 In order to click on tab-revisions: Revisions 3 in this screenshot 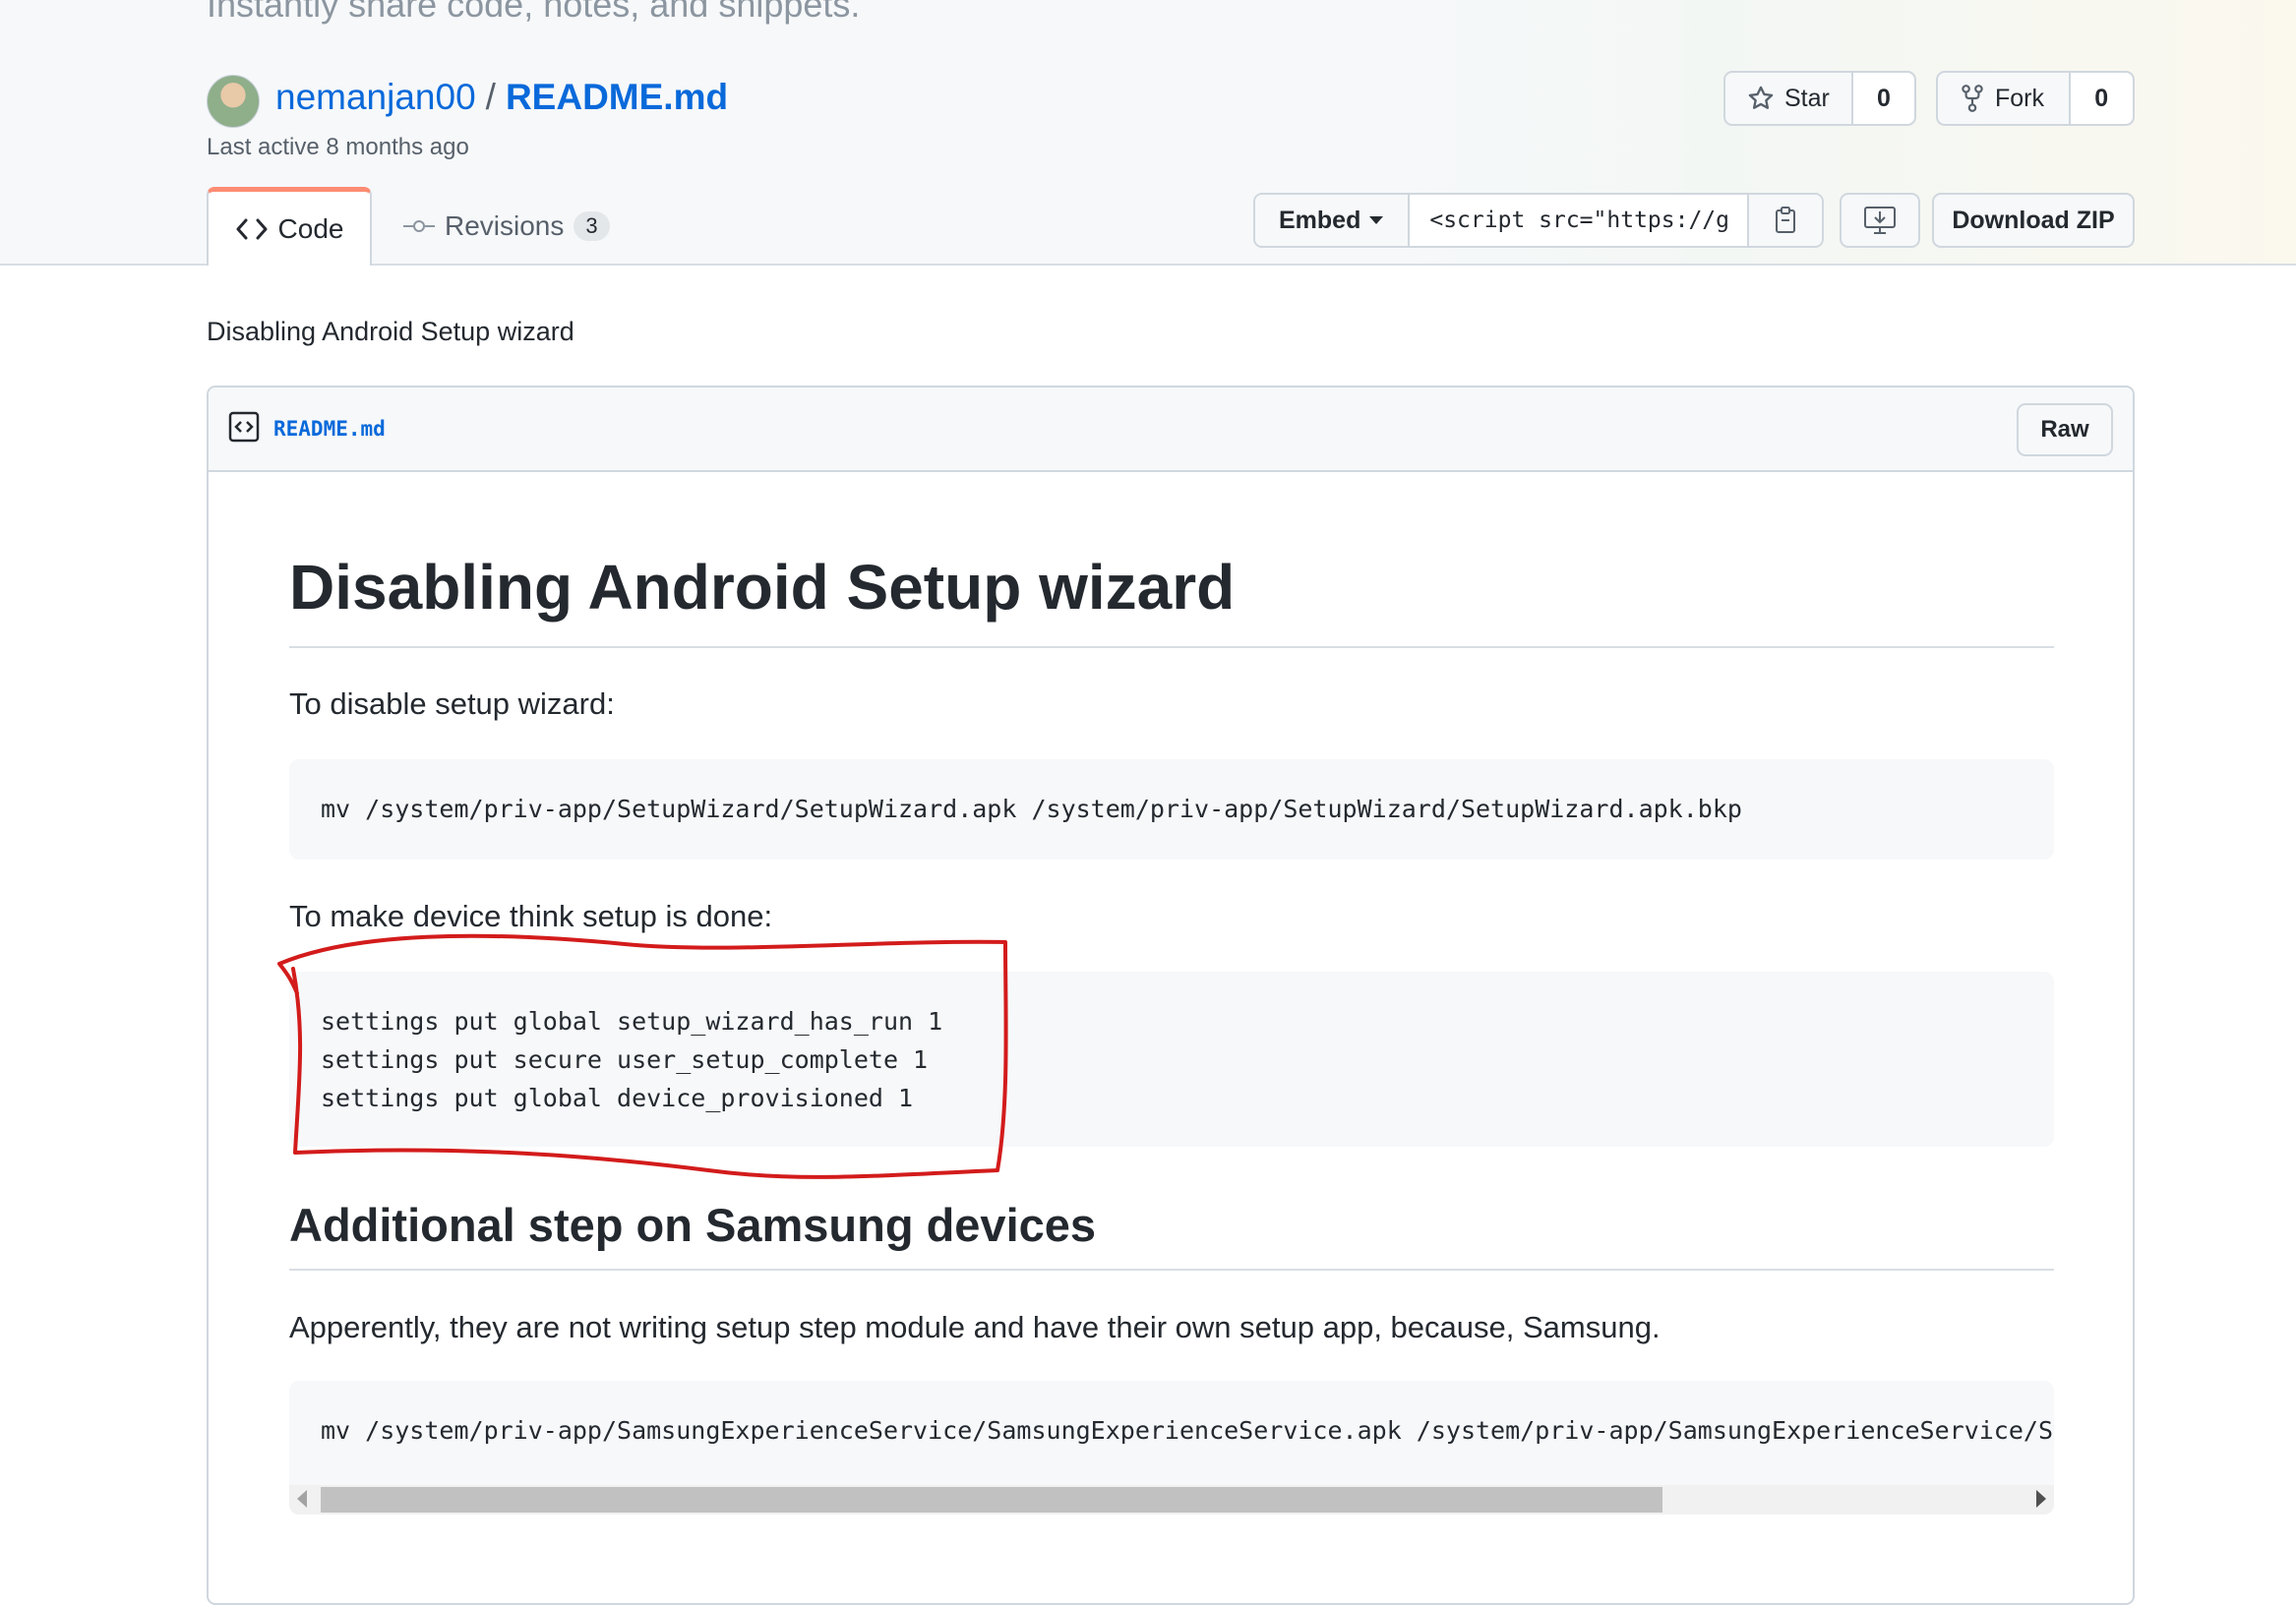, I will do `click(506, 226)`.